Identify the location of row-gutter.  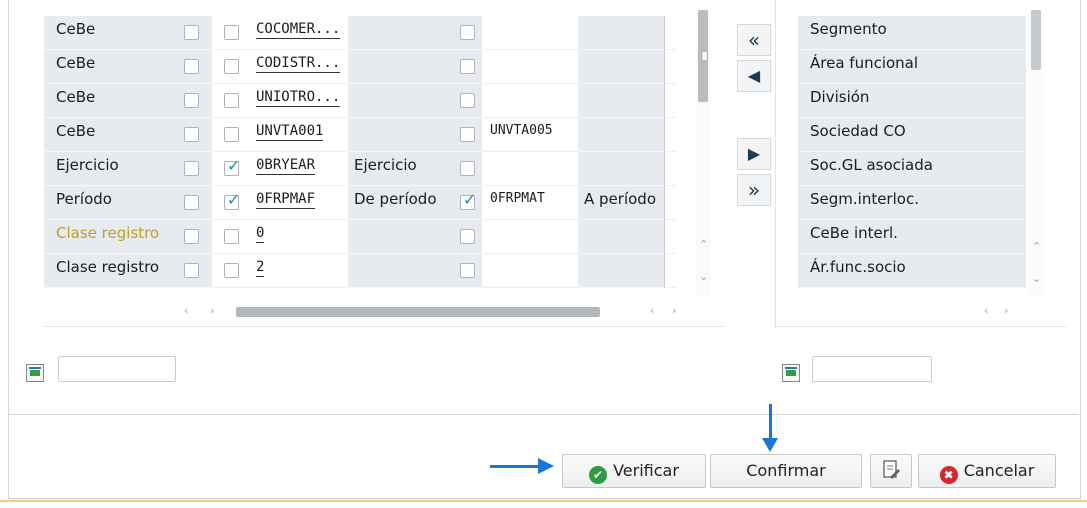
(787, 203).